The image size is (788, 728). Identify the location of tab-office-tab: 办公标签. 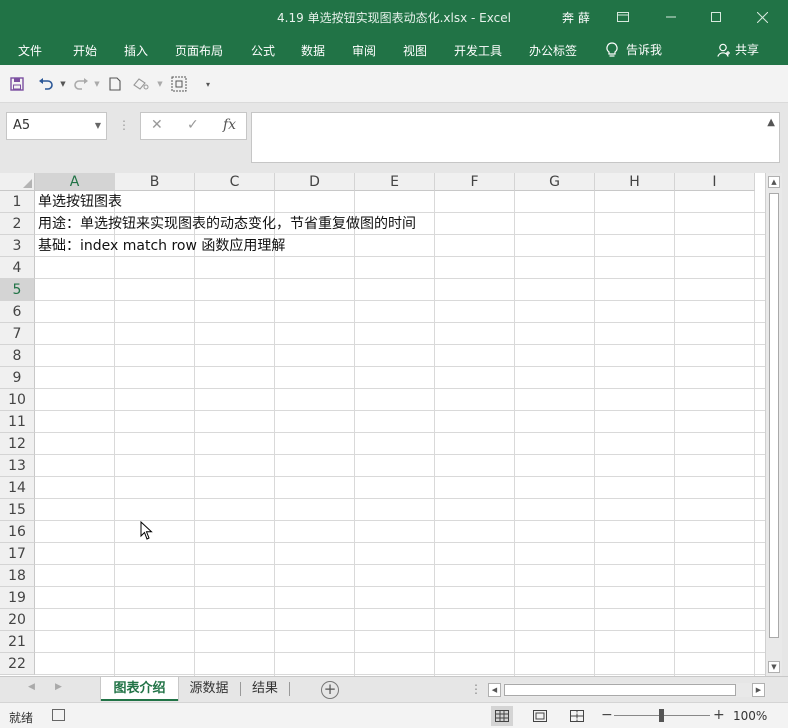
(553, 50).